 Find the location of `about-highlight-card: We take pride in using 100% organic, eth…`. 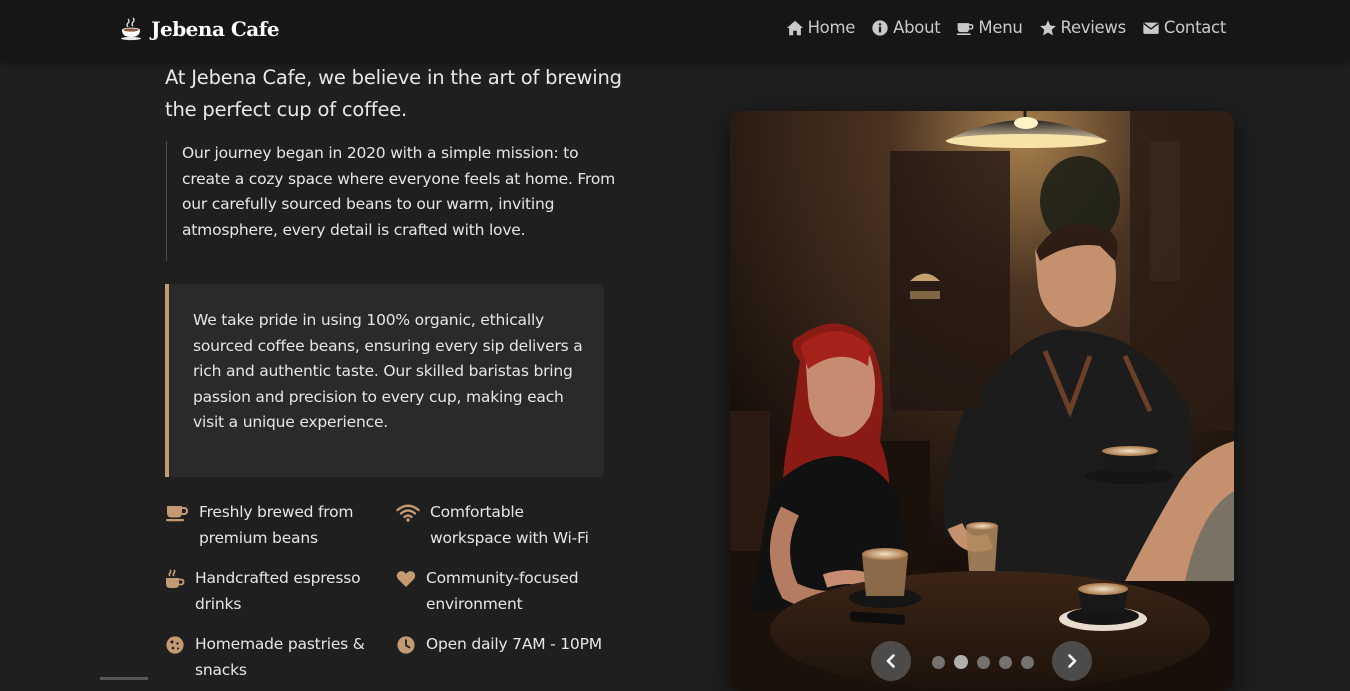

about-highlight-card: We take pride in using 100% organic, eth… is located at coordinates (384, 380).